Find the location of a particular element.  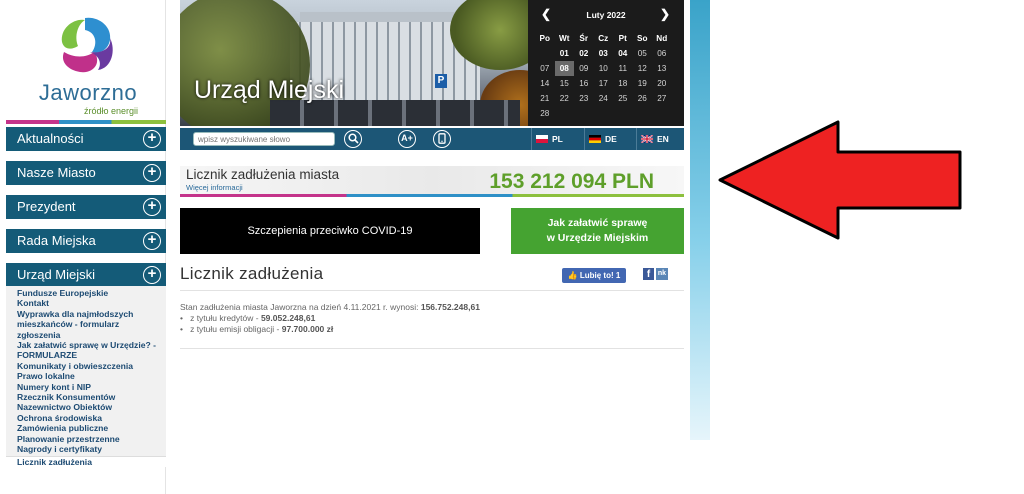

submenu-item: Nagrody i certyfikaty is located at coordinates (86, 449).